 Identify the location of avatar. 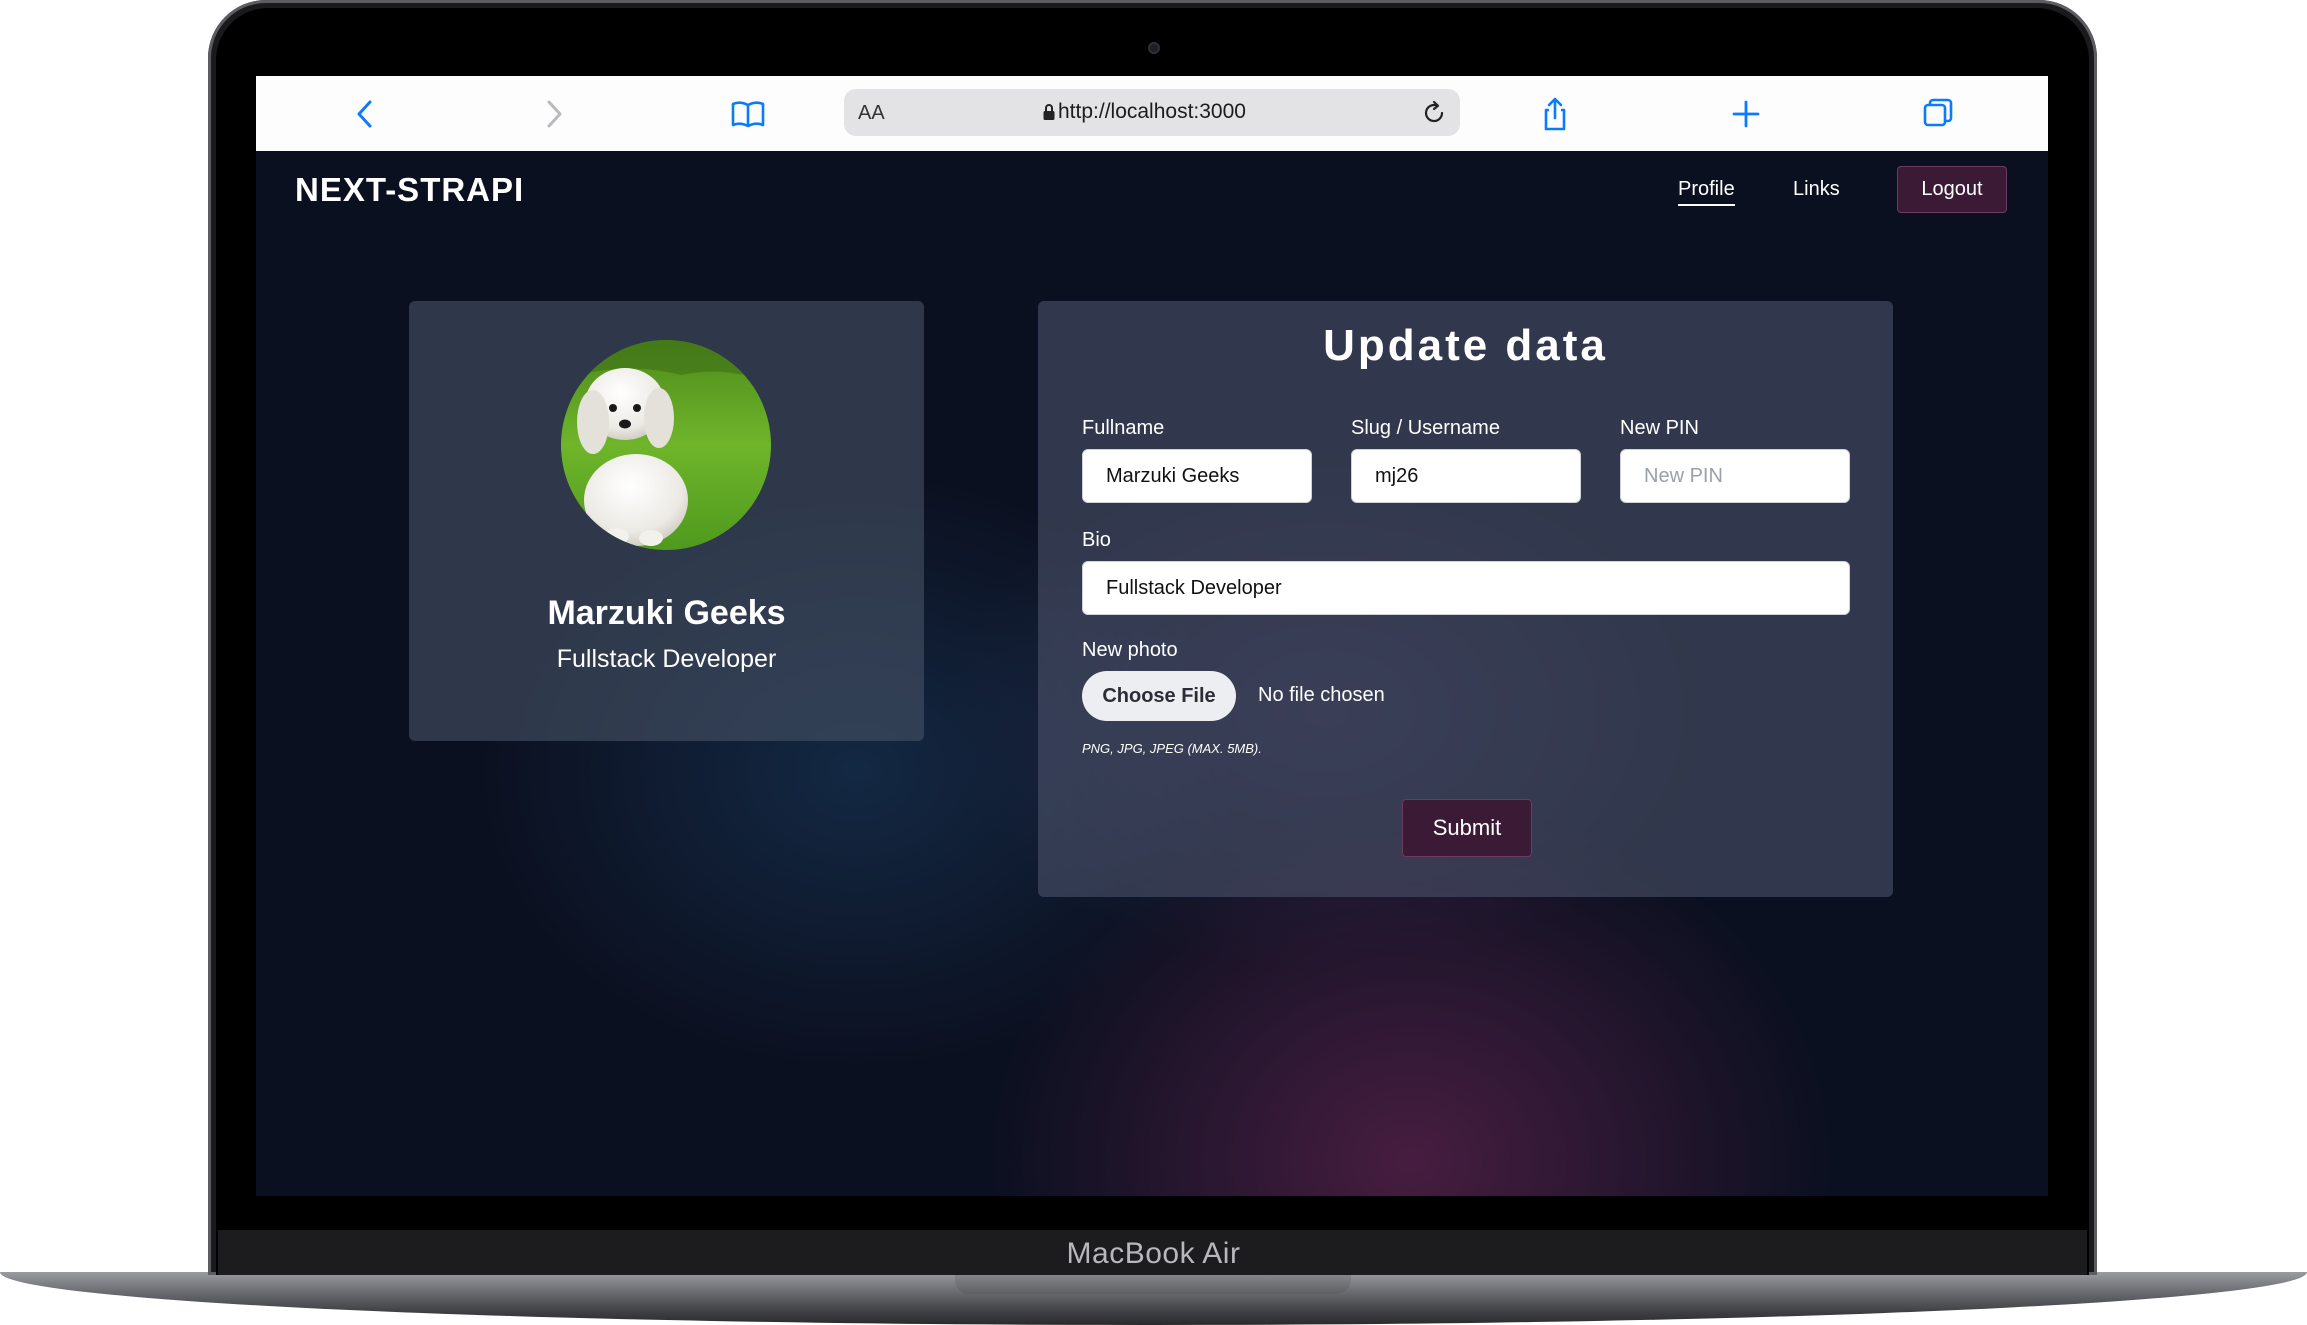
(666, 445).